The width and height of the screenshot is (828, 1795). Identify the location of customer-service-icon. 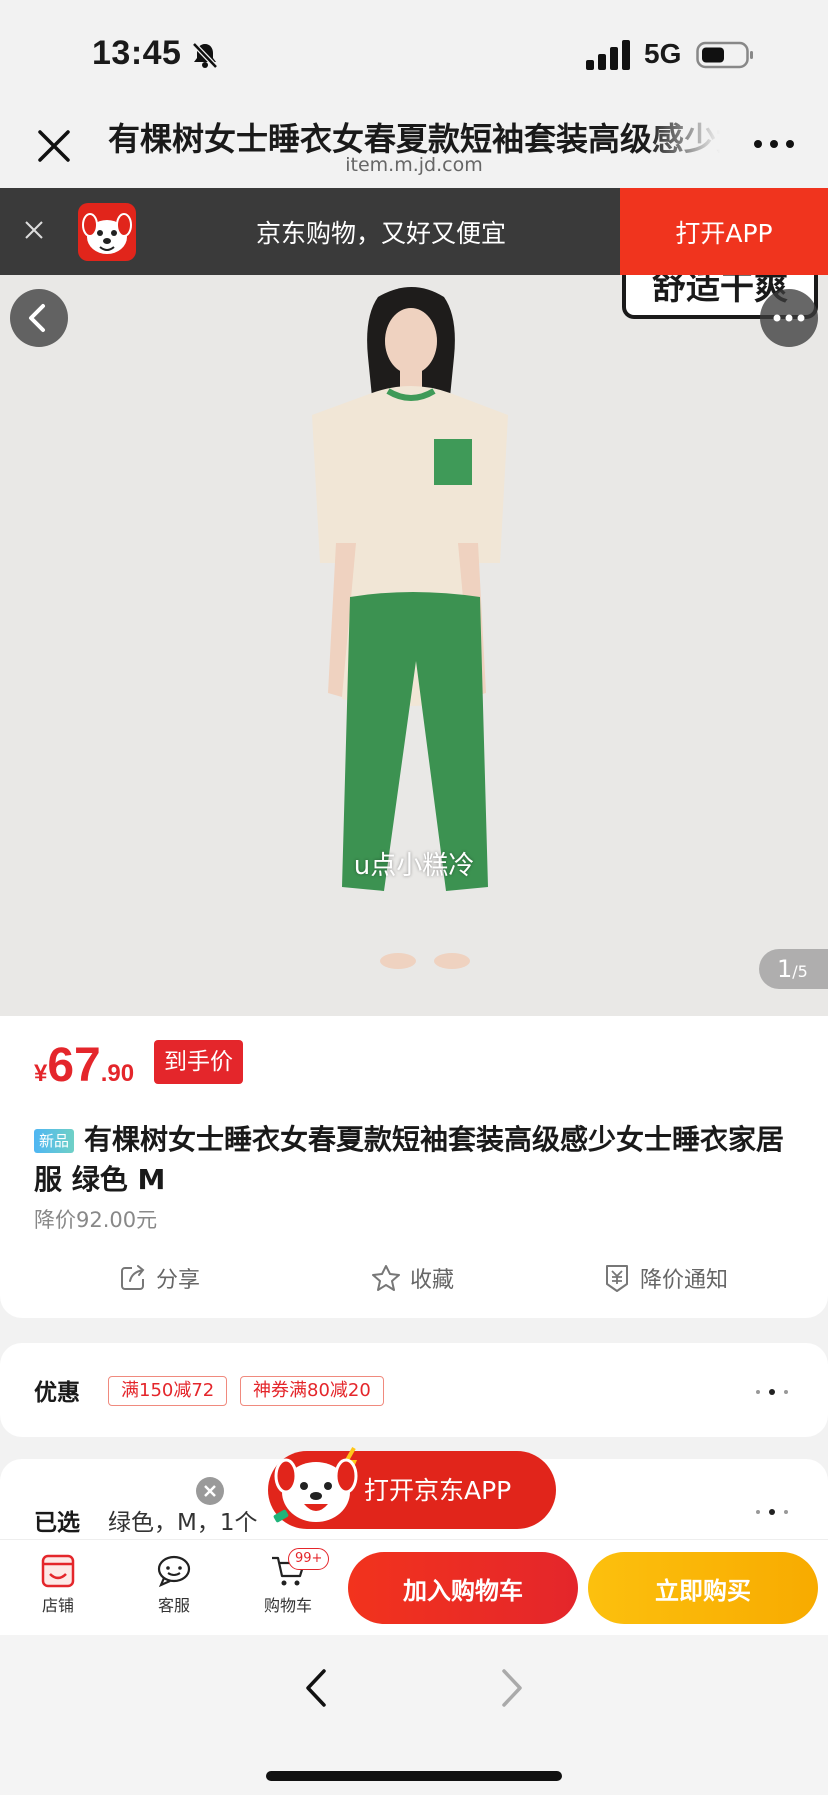
(174, 1571).